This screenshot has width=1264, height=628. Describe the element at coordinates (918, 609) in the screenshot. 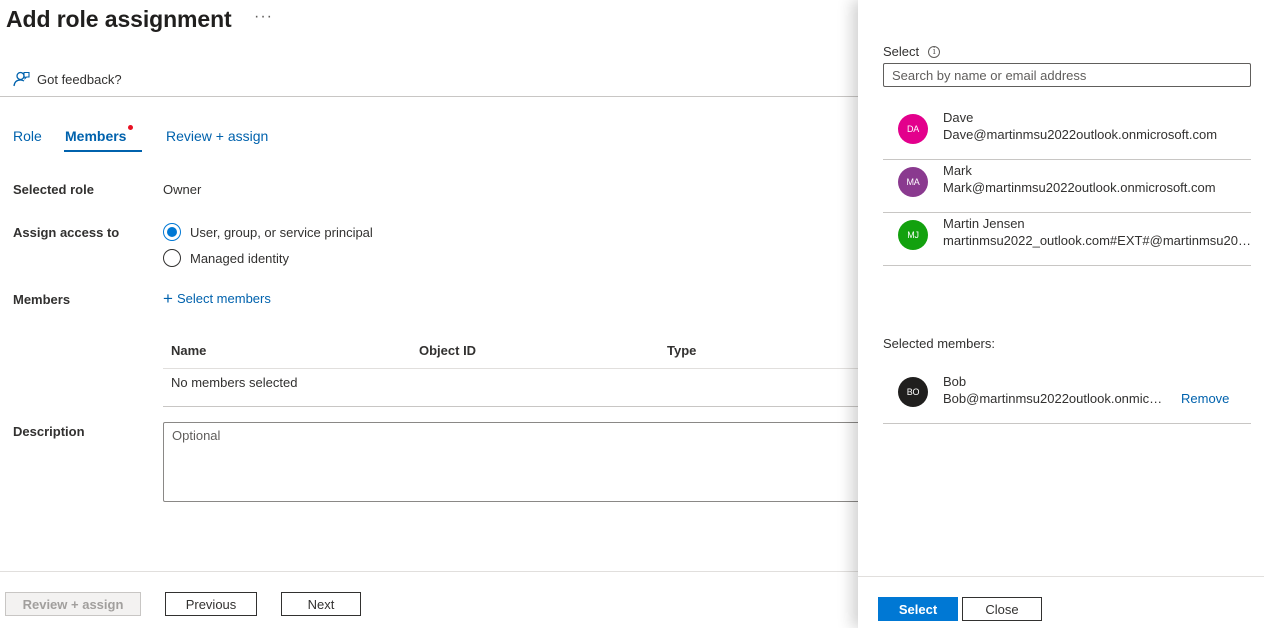

I see `select-button: Select` at that location.